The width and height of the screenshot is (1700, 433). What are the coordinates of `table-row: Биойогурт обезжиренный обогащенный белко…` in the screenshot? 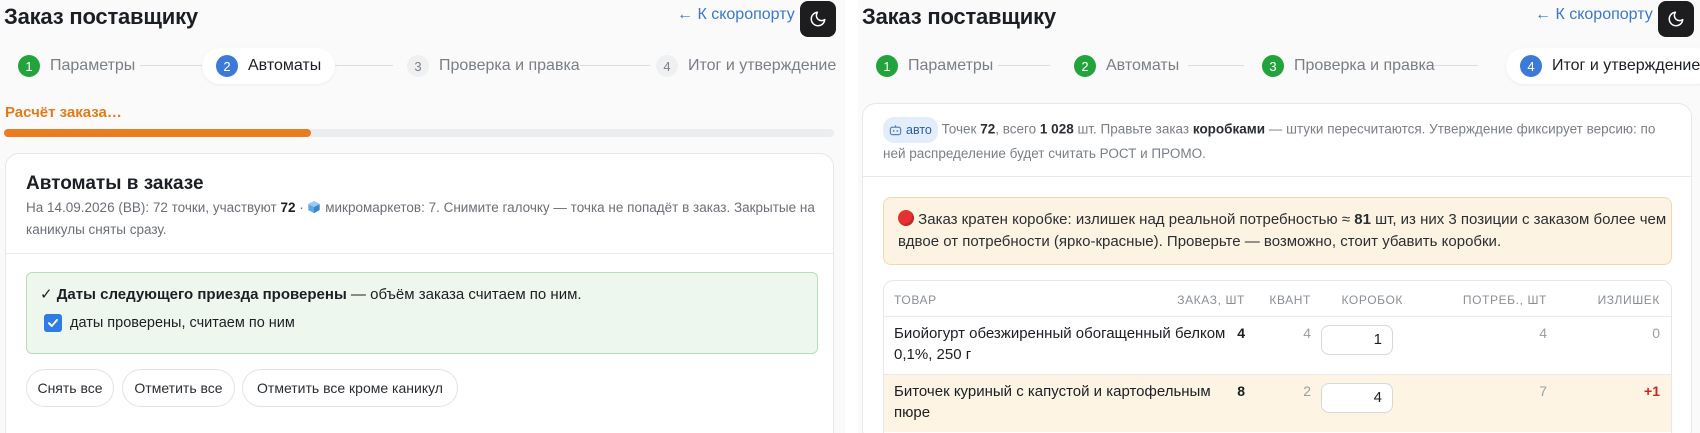 It's located at (1277, 345).